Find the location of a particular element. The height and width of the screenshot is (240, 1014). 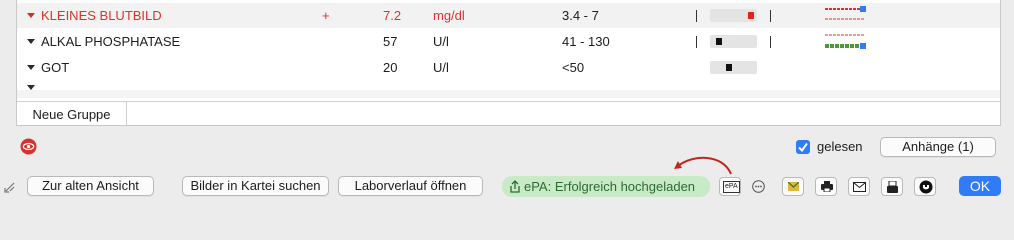

epa-icon: ePA is located at coordinates (731, 187).